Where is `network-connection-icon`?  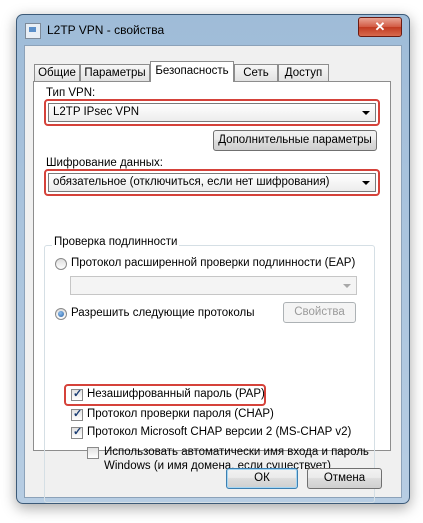
network-connection-icon is located at coordinates (33, 31).